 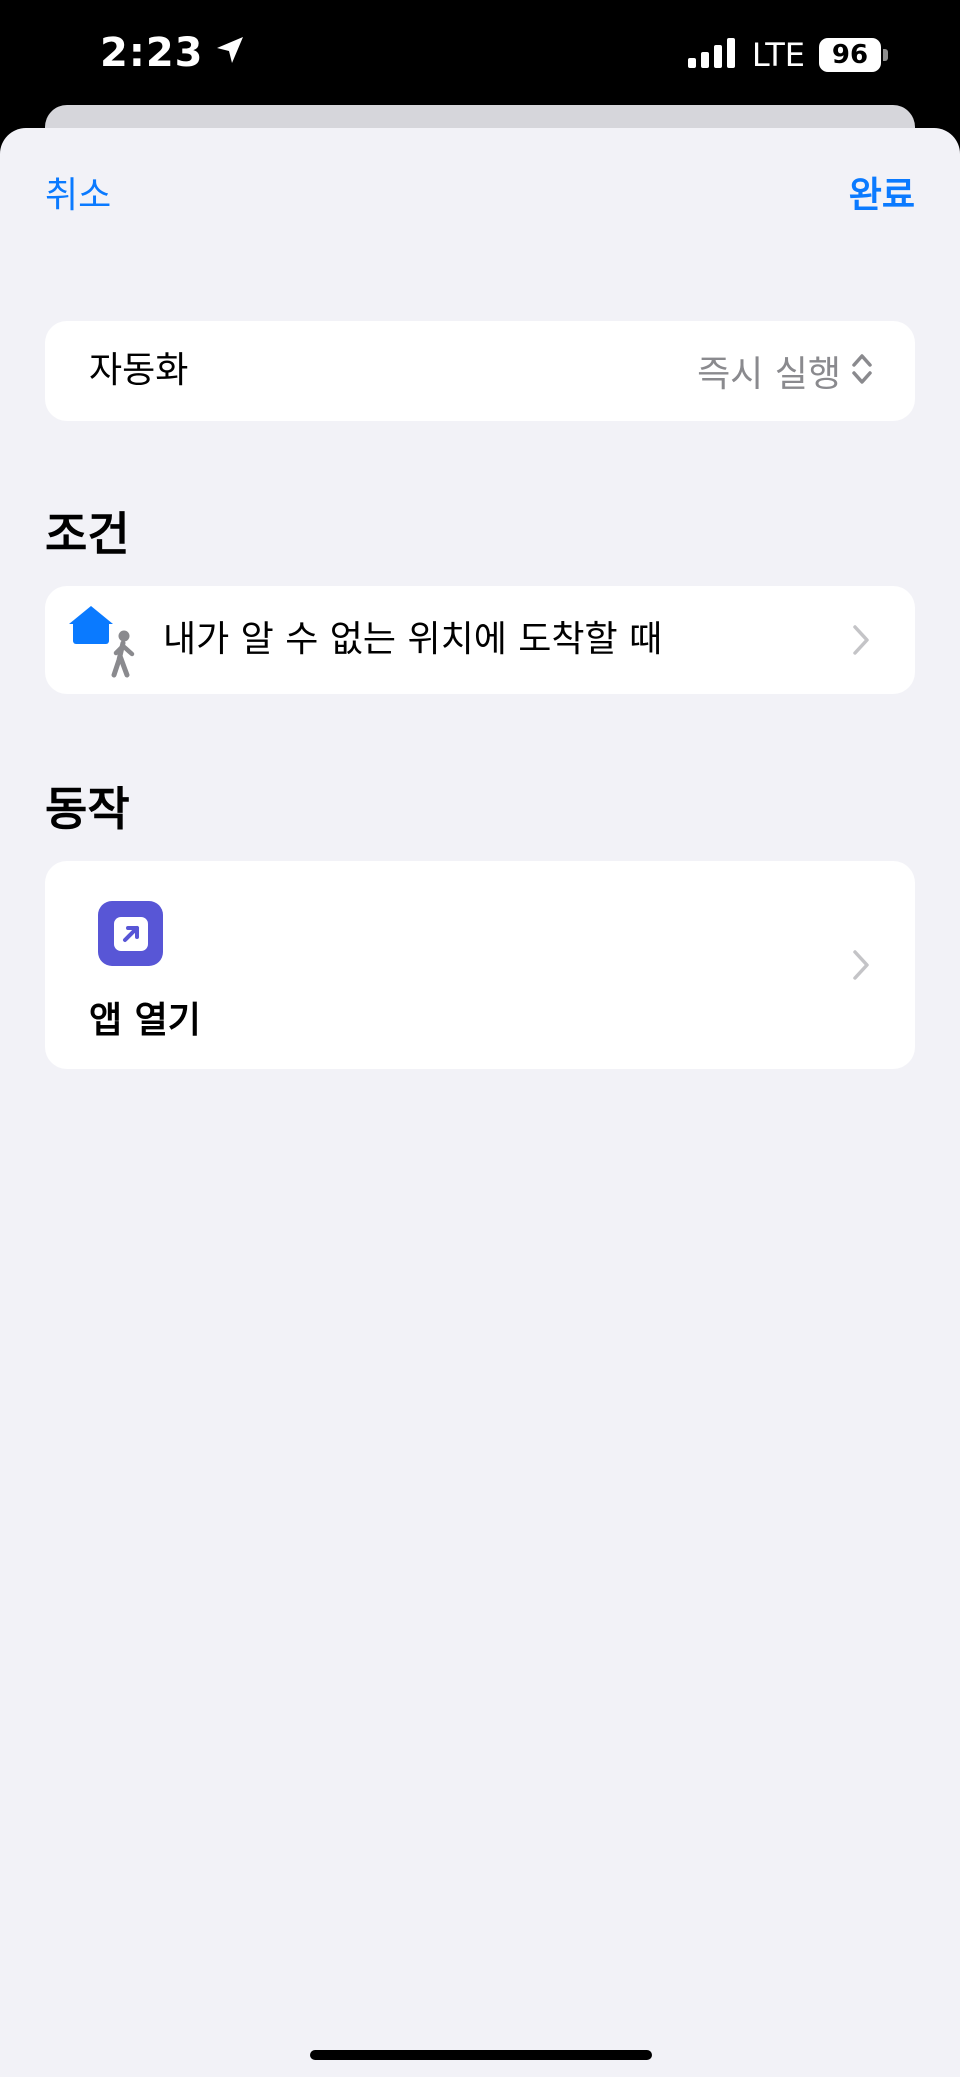 I want to click on status-time-group: 2:23, so click(x=173, y=53).